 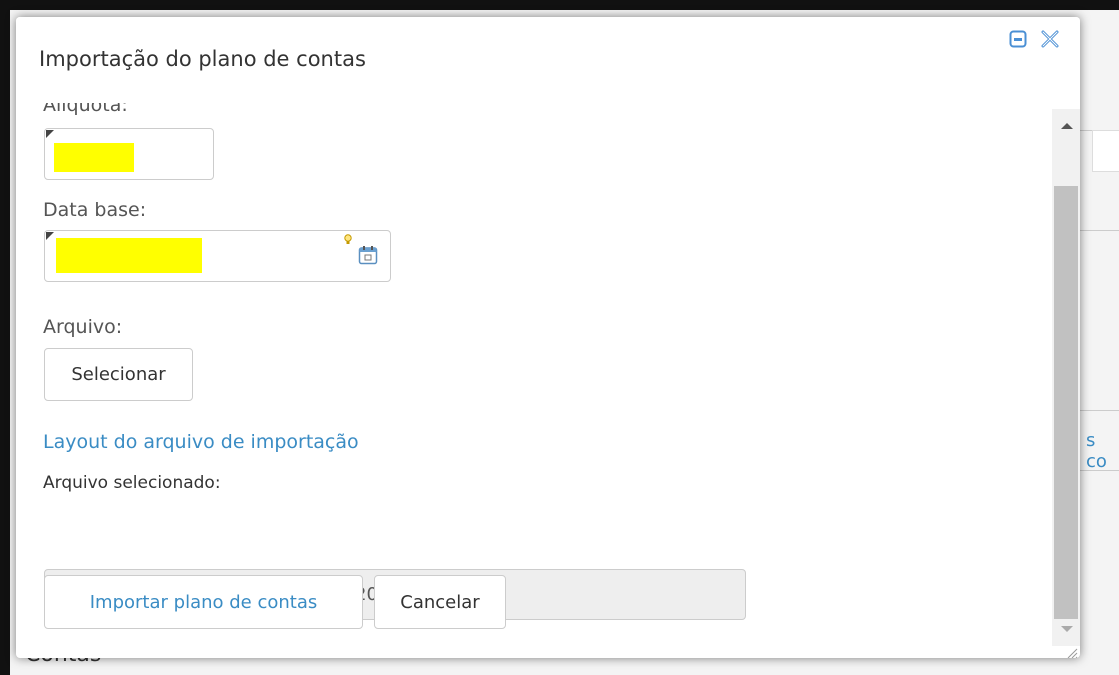 I want to click on dialog-scrollbar, so click(x=1066, y=377).